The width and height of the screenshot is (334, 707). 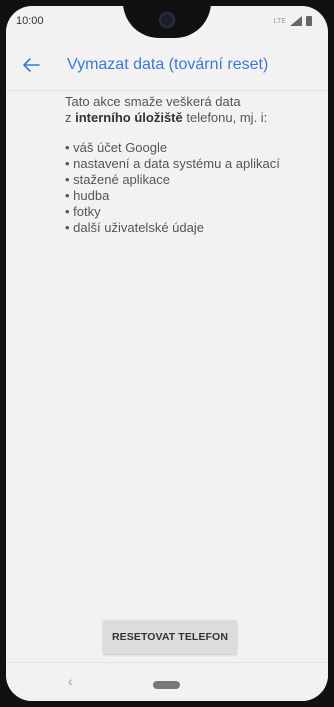 I want to click on page-title: Vymazat data (tovární reset), so click(x=168, y=64).